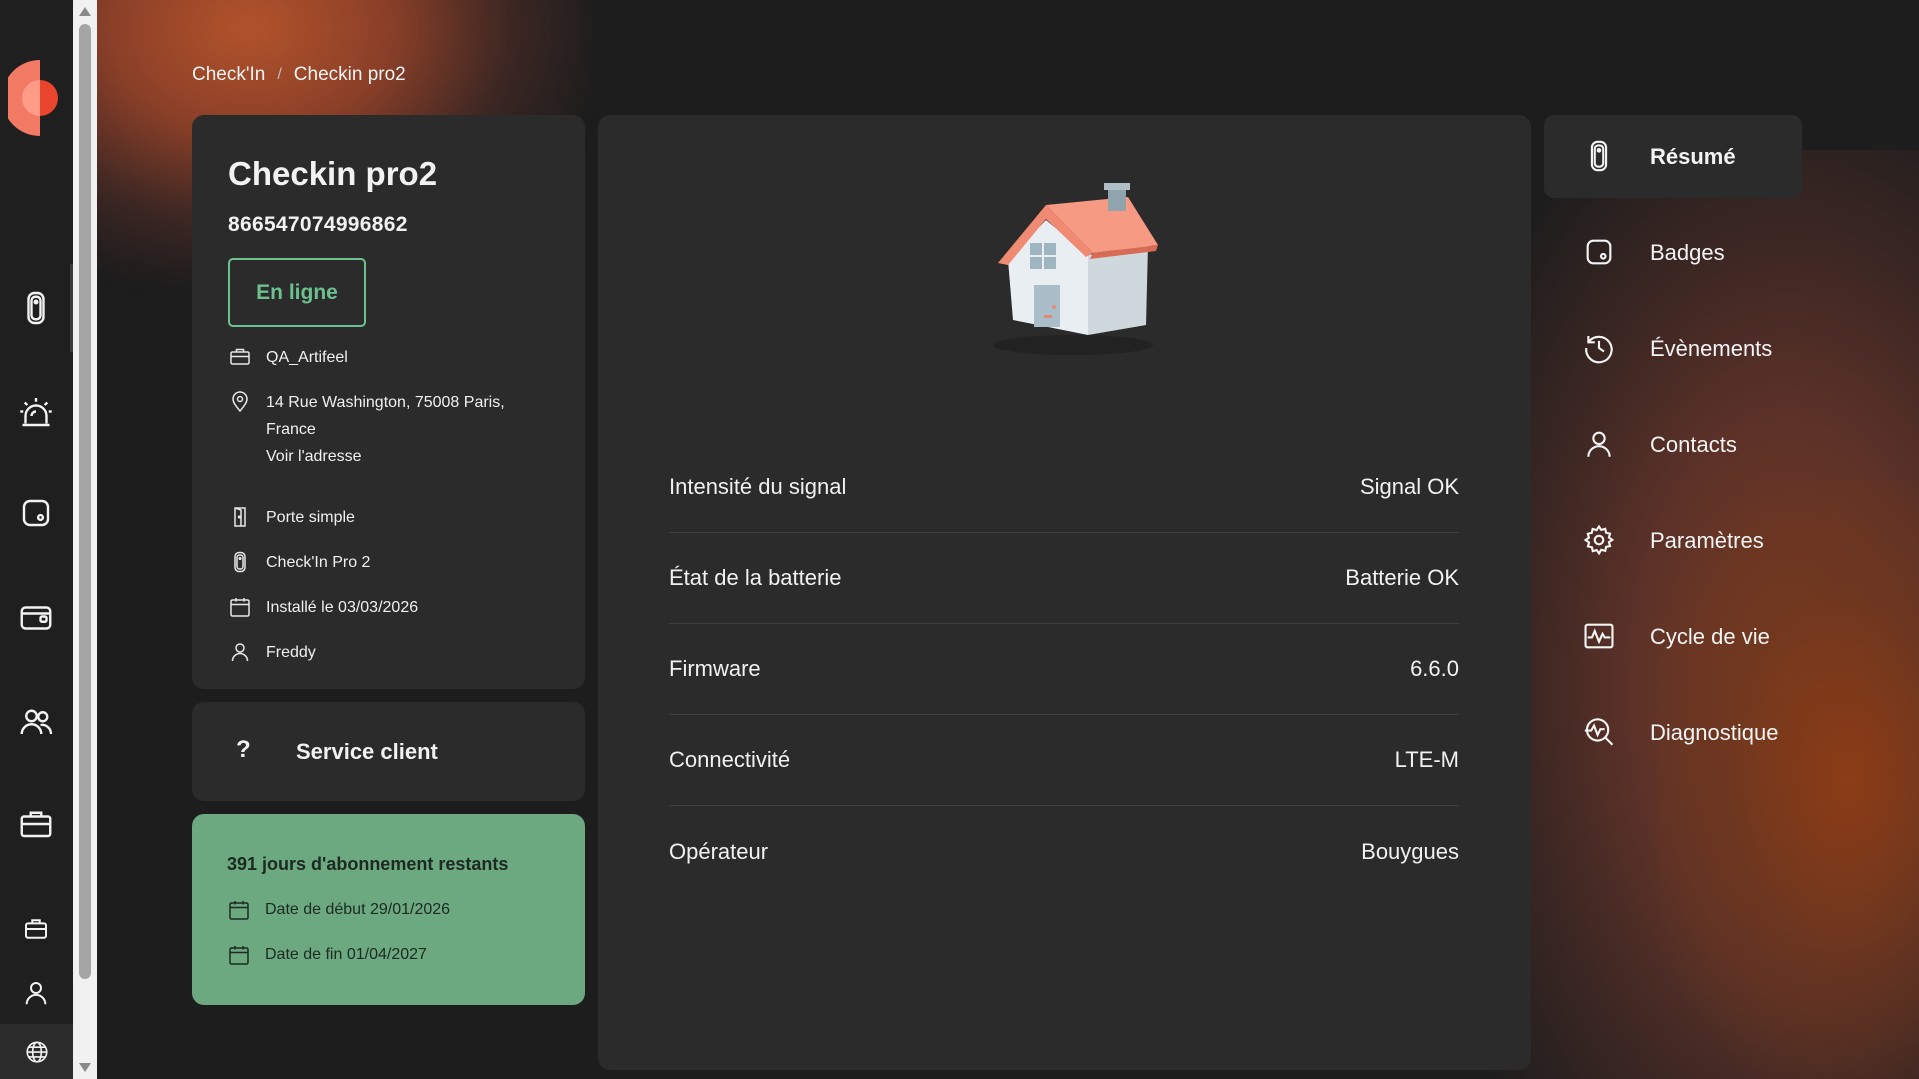  What do you see at coordinates (243, 749) in the screenshot?
I see `help-question-icon: ?` at bounding box center [243, 749].